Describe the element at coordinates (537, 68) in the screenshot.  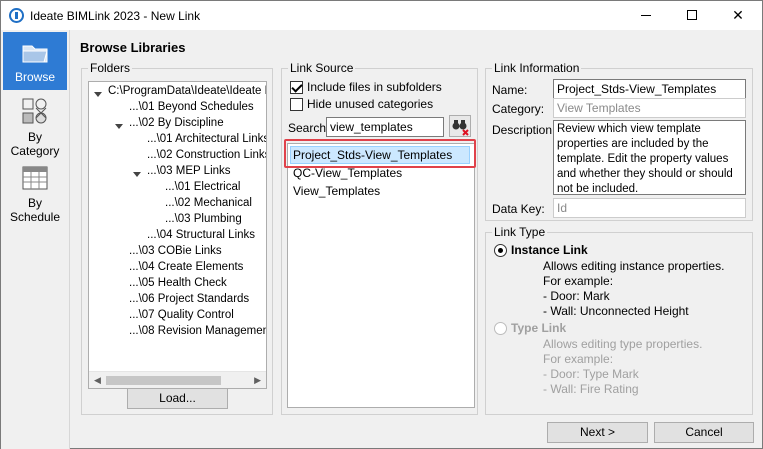
I see `link-info-legend: Link Information` at that location.